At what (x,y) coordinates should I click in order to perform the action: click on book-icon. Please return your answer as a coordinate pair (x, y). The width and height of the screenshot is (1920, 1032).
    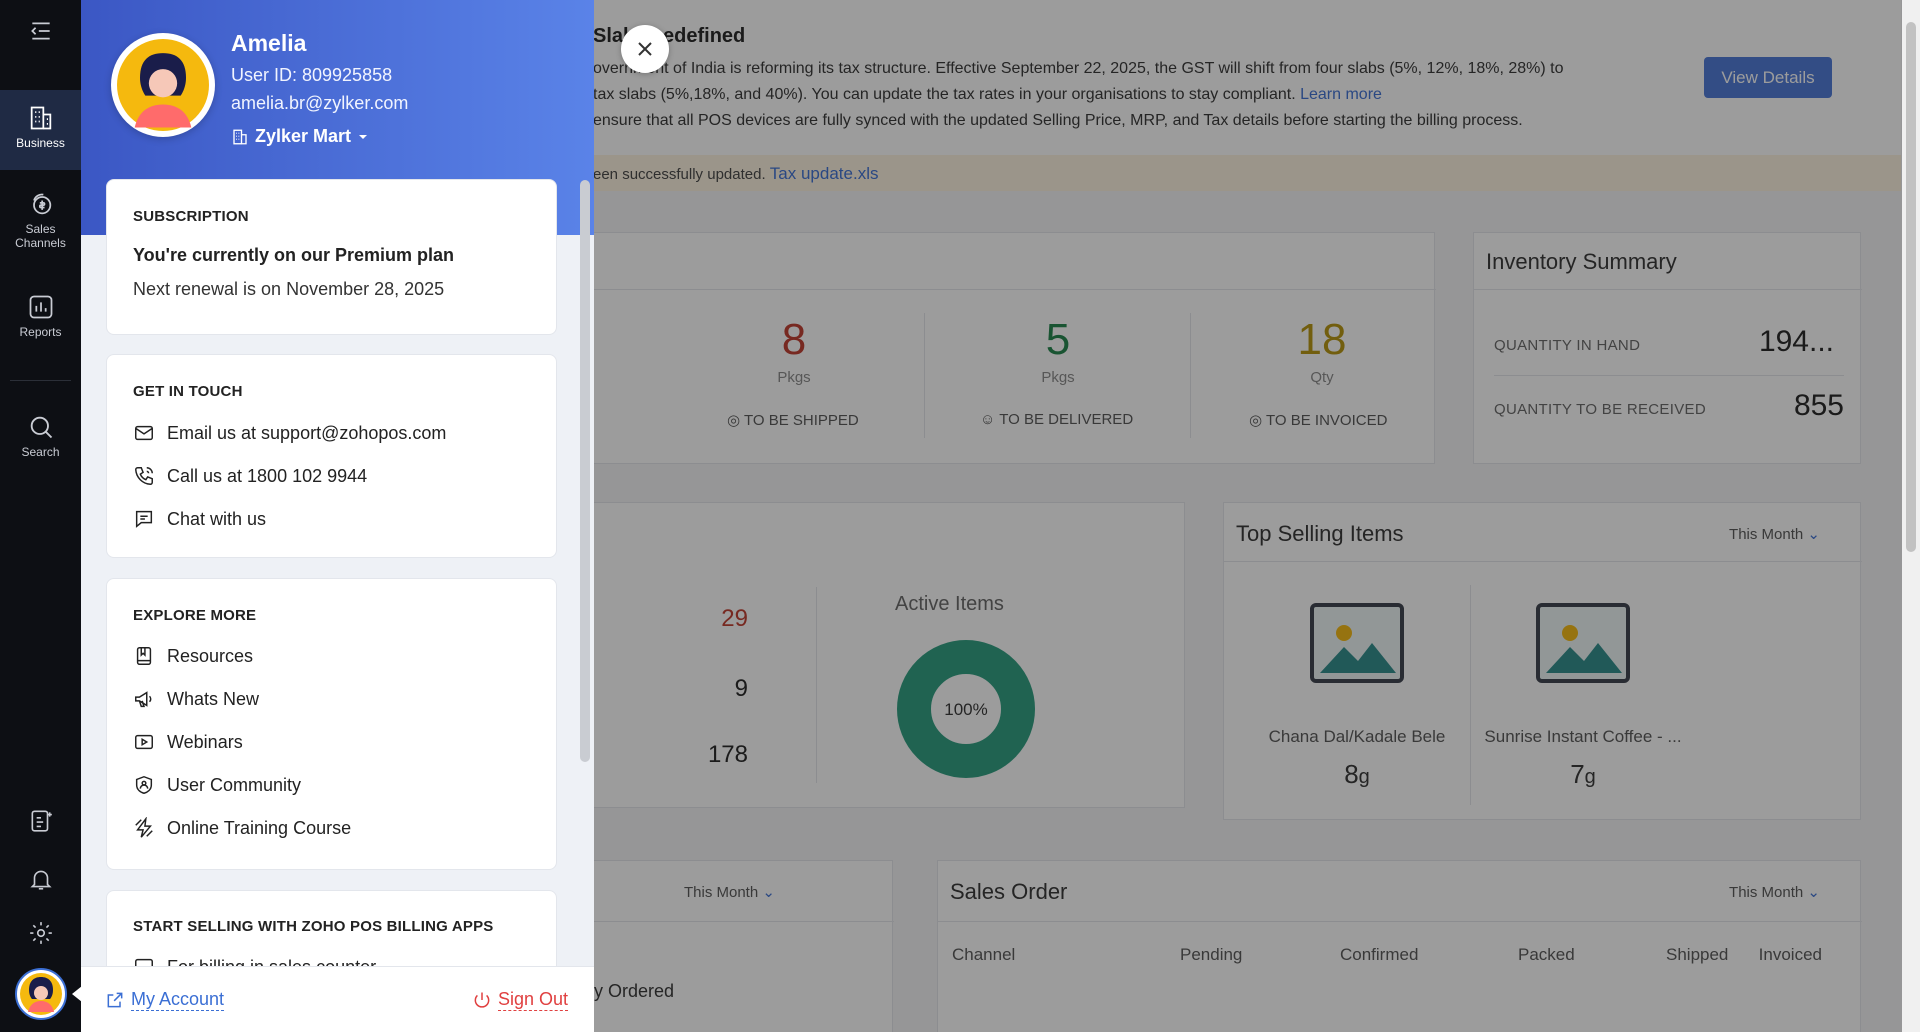
    Looking at the image, I should click on (144, 656).